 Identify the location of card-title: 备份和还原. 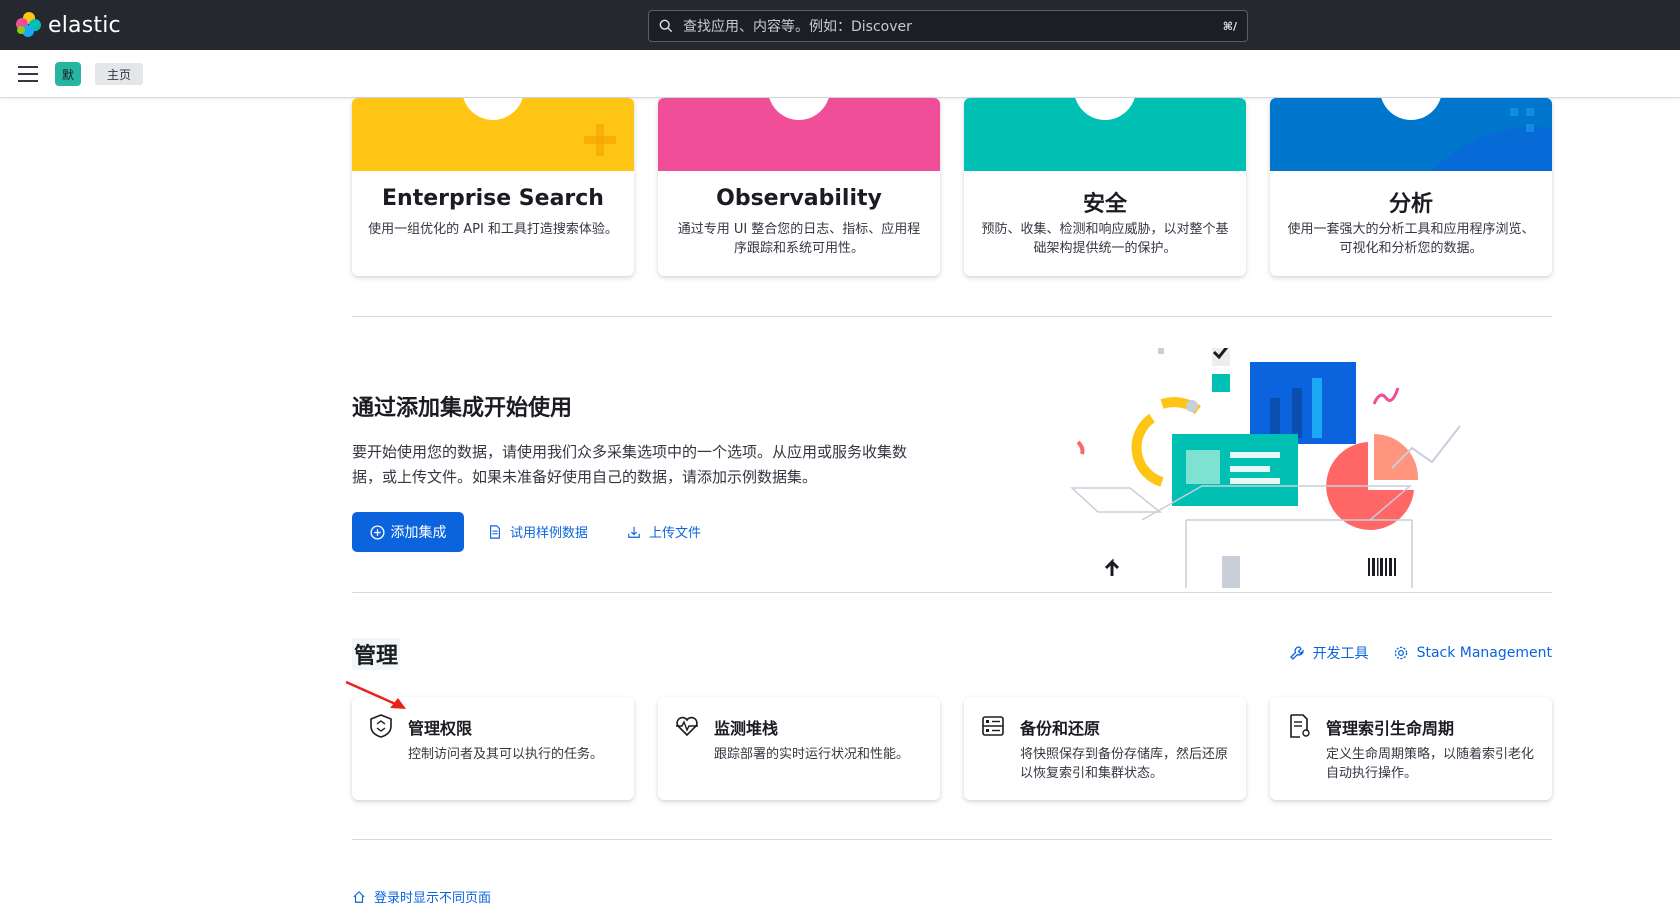
(1060, 728).